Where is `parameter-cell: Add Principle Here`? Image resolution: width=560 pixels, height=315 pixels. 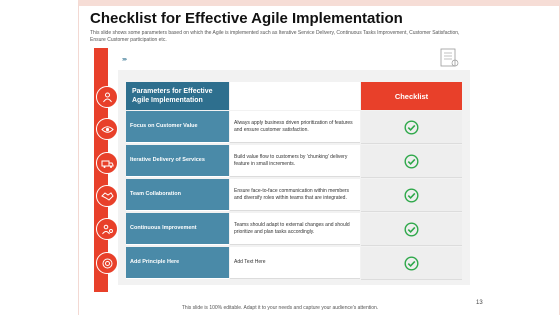 parameter-cell: Add Principle Here is located at coordinates (177, 263).